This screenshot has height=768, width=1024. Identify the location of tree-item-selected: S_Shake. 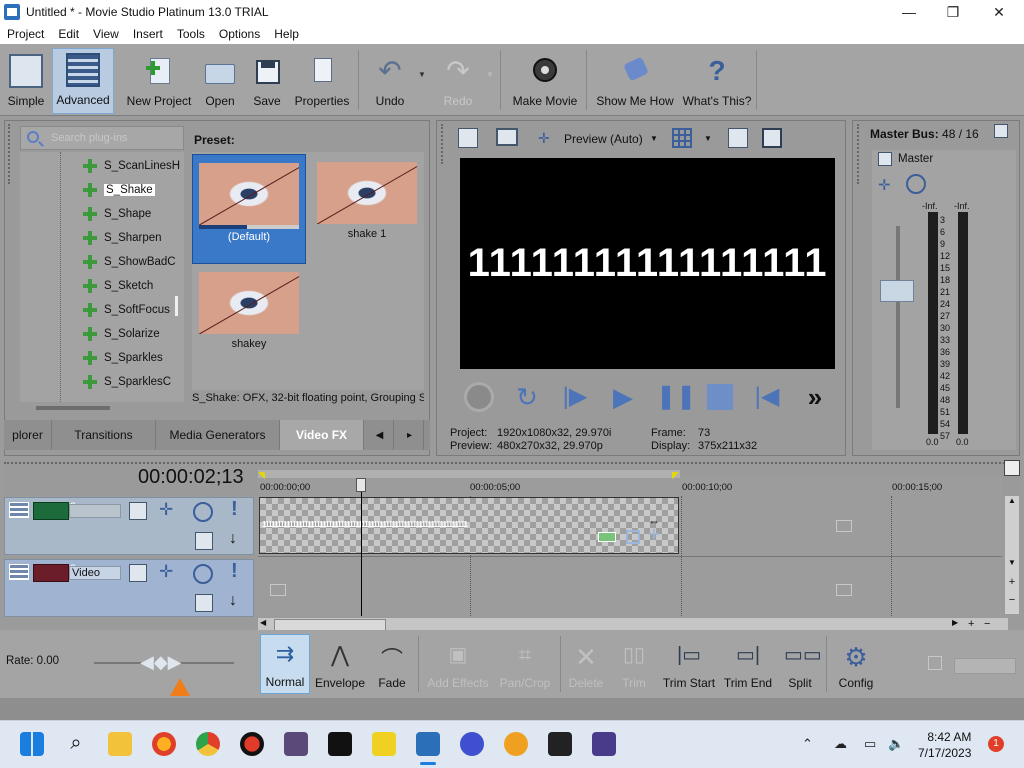
(118, 190).